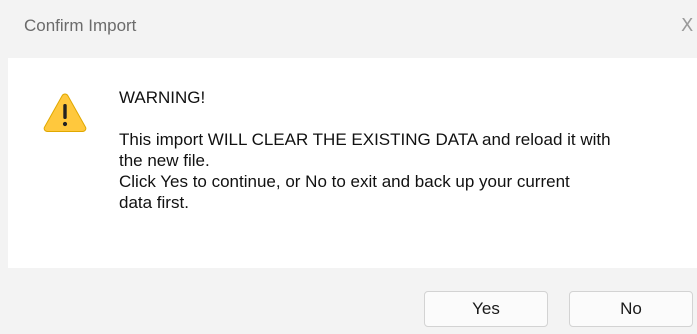 This screenshot has height=334, width=697. What do you see at coordinates (80, 25) in the screenshot?
I see `window-title: Confirm Import` at bounding box center [80, 25].